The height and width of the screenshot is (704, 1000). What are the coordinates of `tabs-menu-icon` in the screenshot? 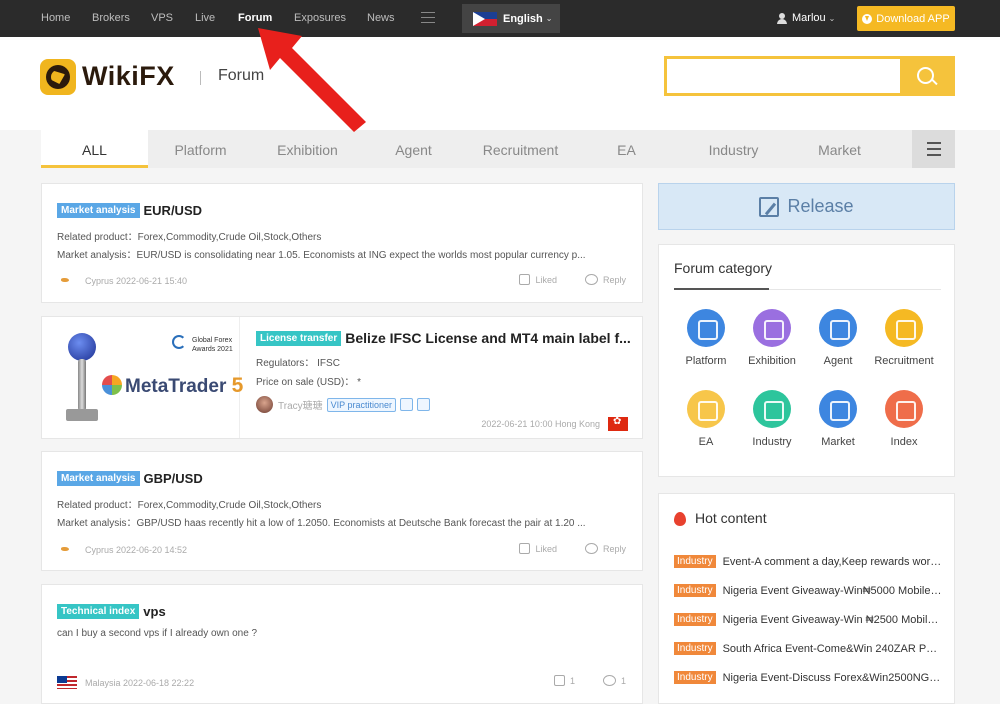 It's located at (933, 149).